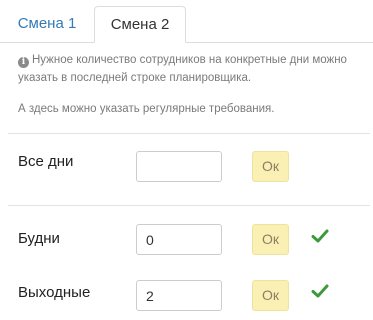  What do you see at coordinates (39, 238) in the screenshot?
I see `weekdays-label: Будни` at bounding box center [39, 238].